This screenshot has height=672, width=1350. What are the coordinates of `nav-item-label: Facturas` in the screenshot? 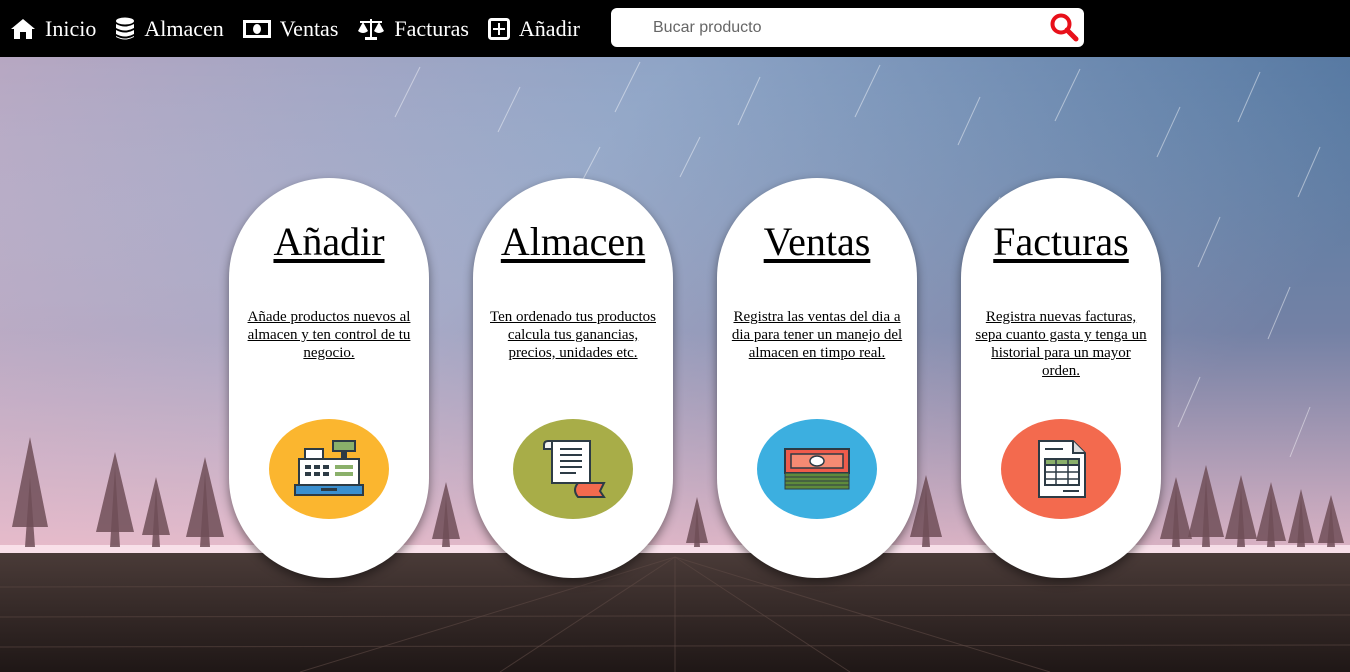 It's located at (431, 28).